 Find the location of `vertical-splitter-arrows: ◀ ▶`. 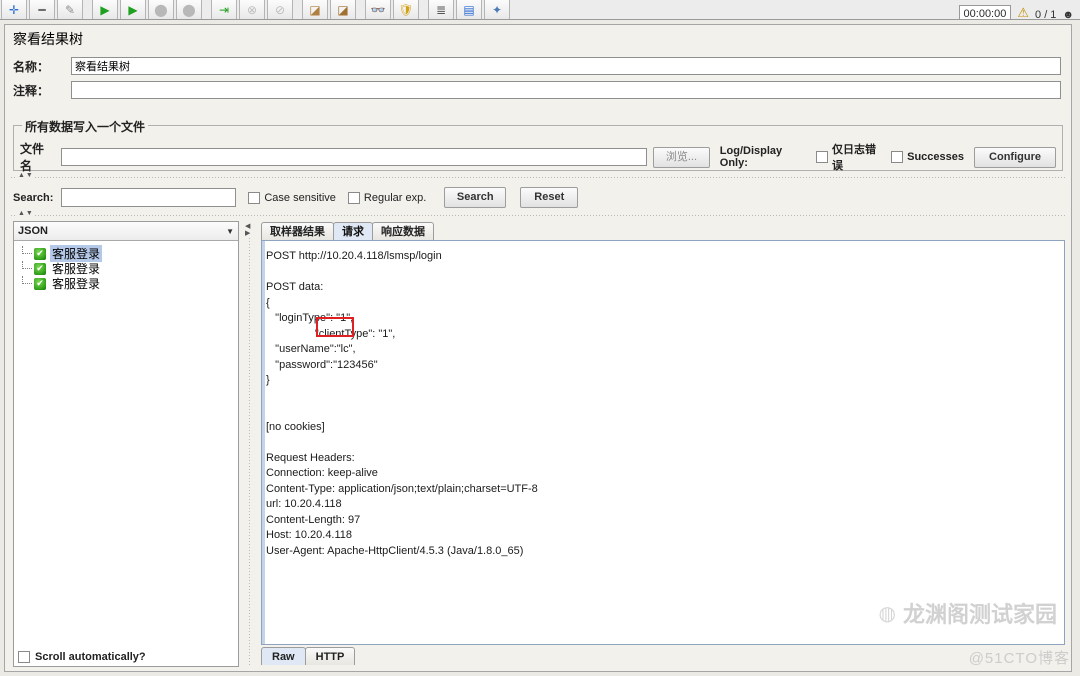

vertical-splitter-arrows: ◀ ▶ is located at coordinates (248, 230).